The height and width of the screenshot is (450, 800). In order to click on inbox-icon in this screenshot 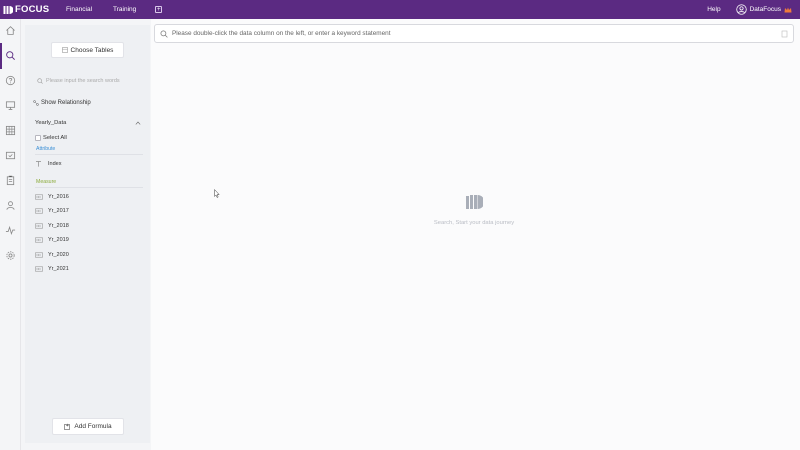, I will do `click(10, 155)`.